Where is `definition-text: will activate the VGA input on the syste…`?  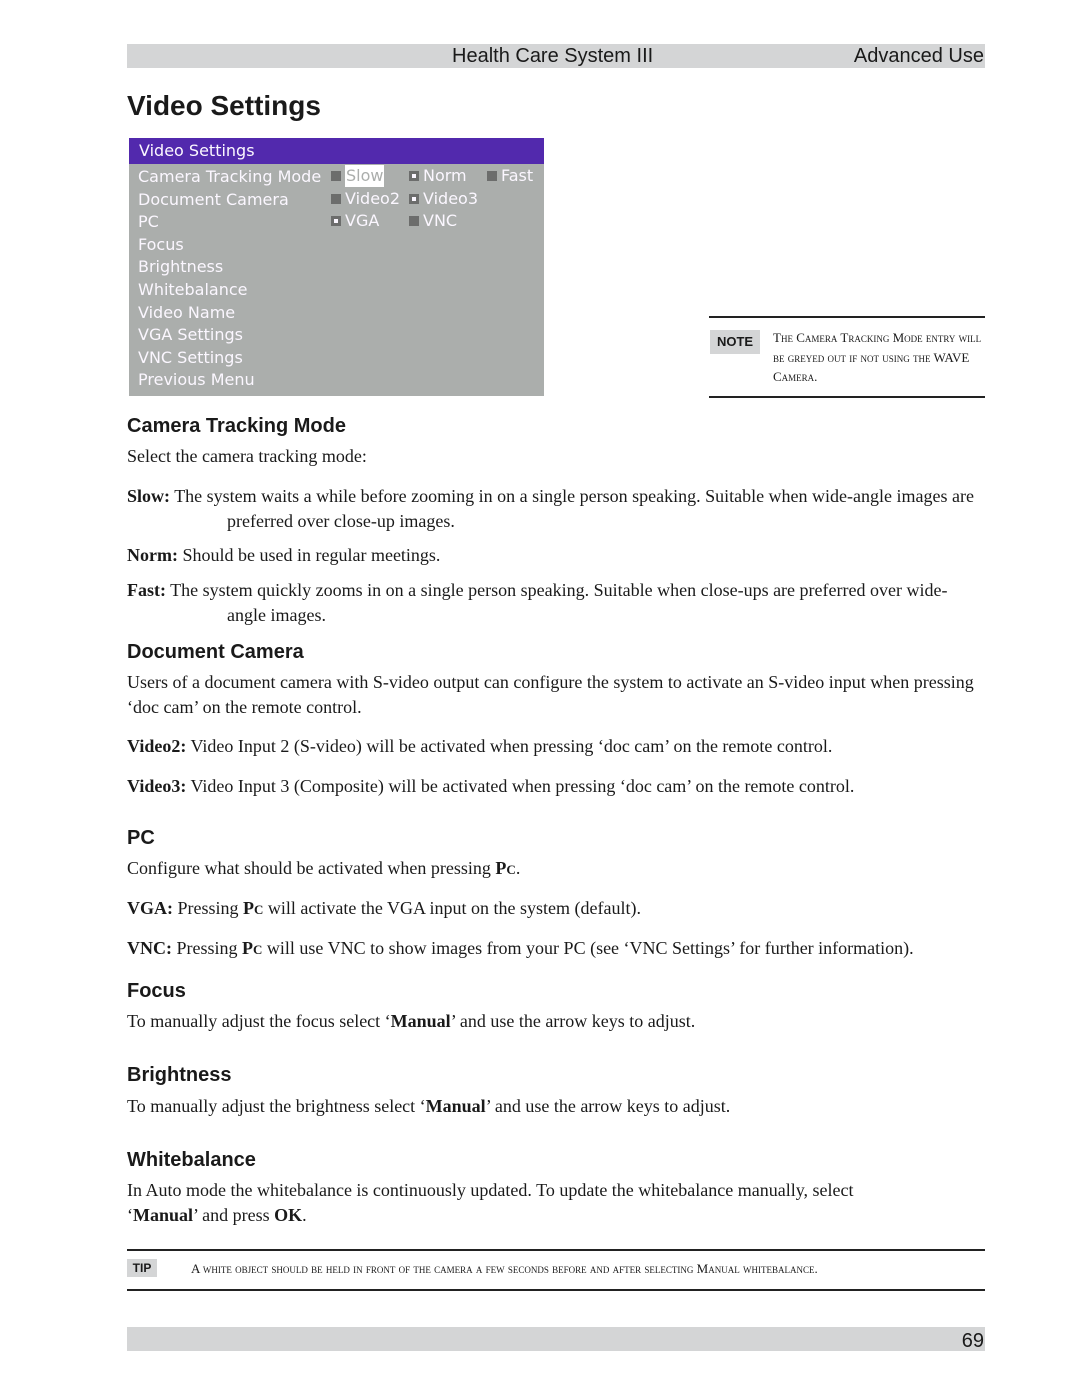
definition-text: will activate the VGA input on the syste… is located at coordinates (452, 908).